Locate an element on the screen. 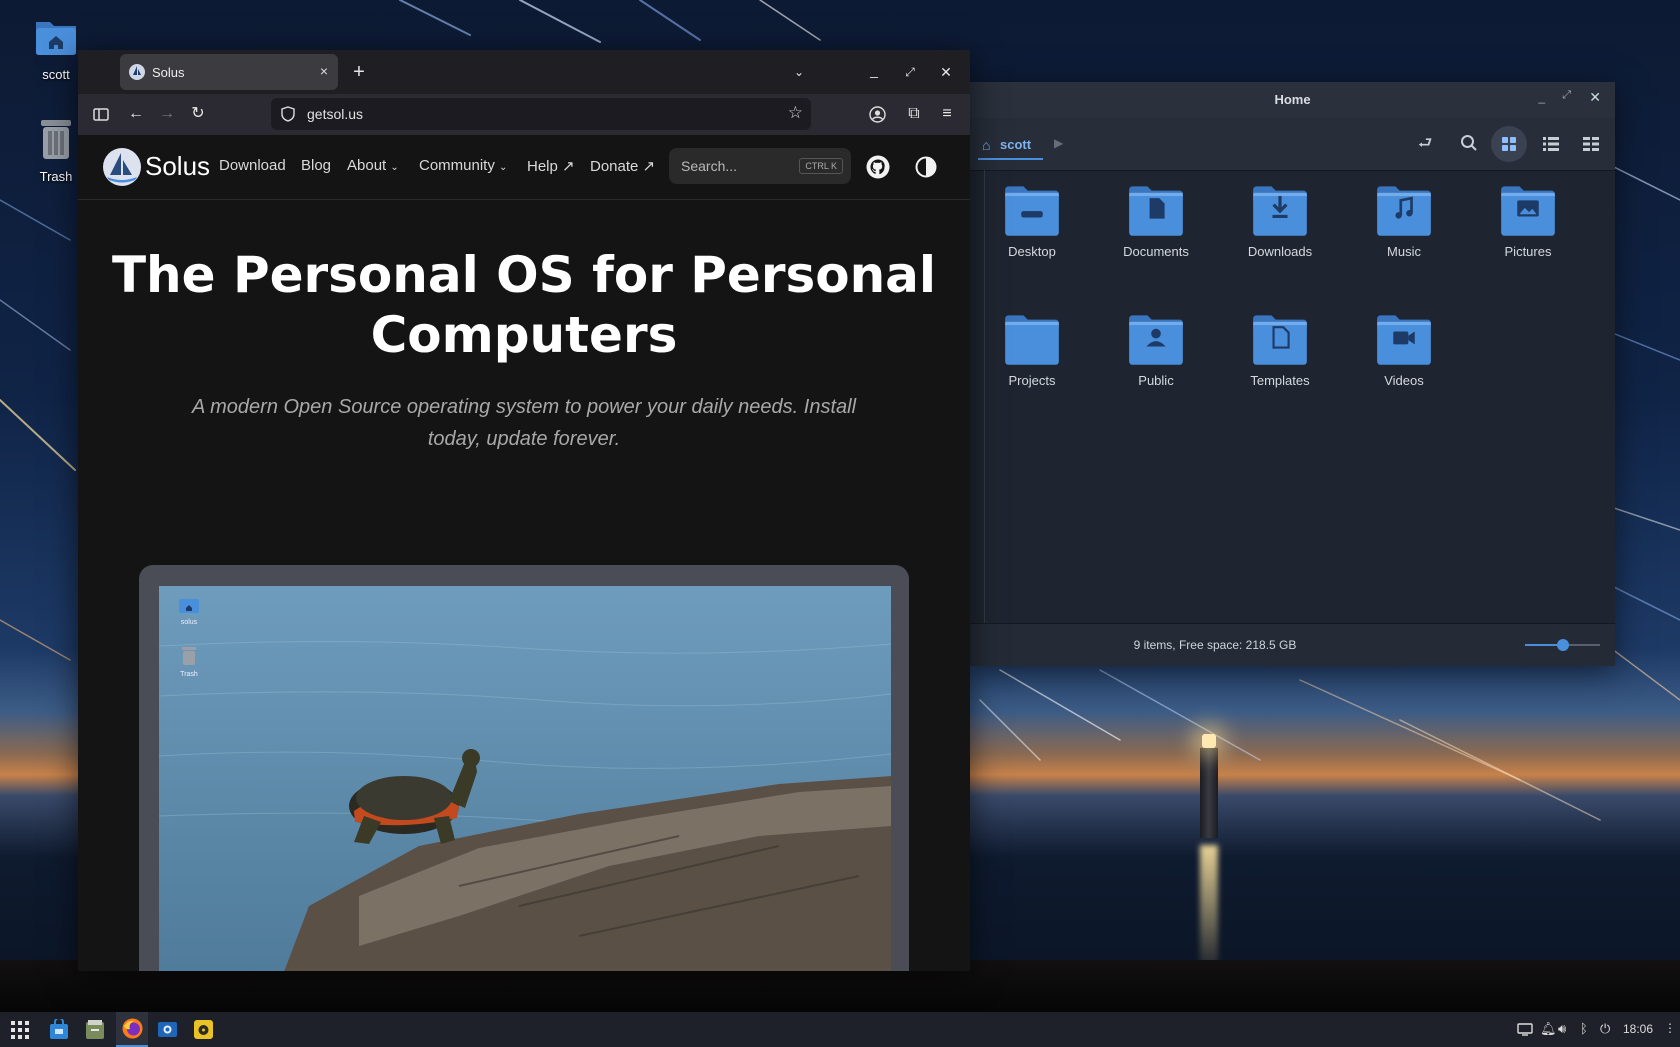 The height and width of the screenshot is (1047, 1680). folder-documents: Documents is located at coordinates (1156, 220).